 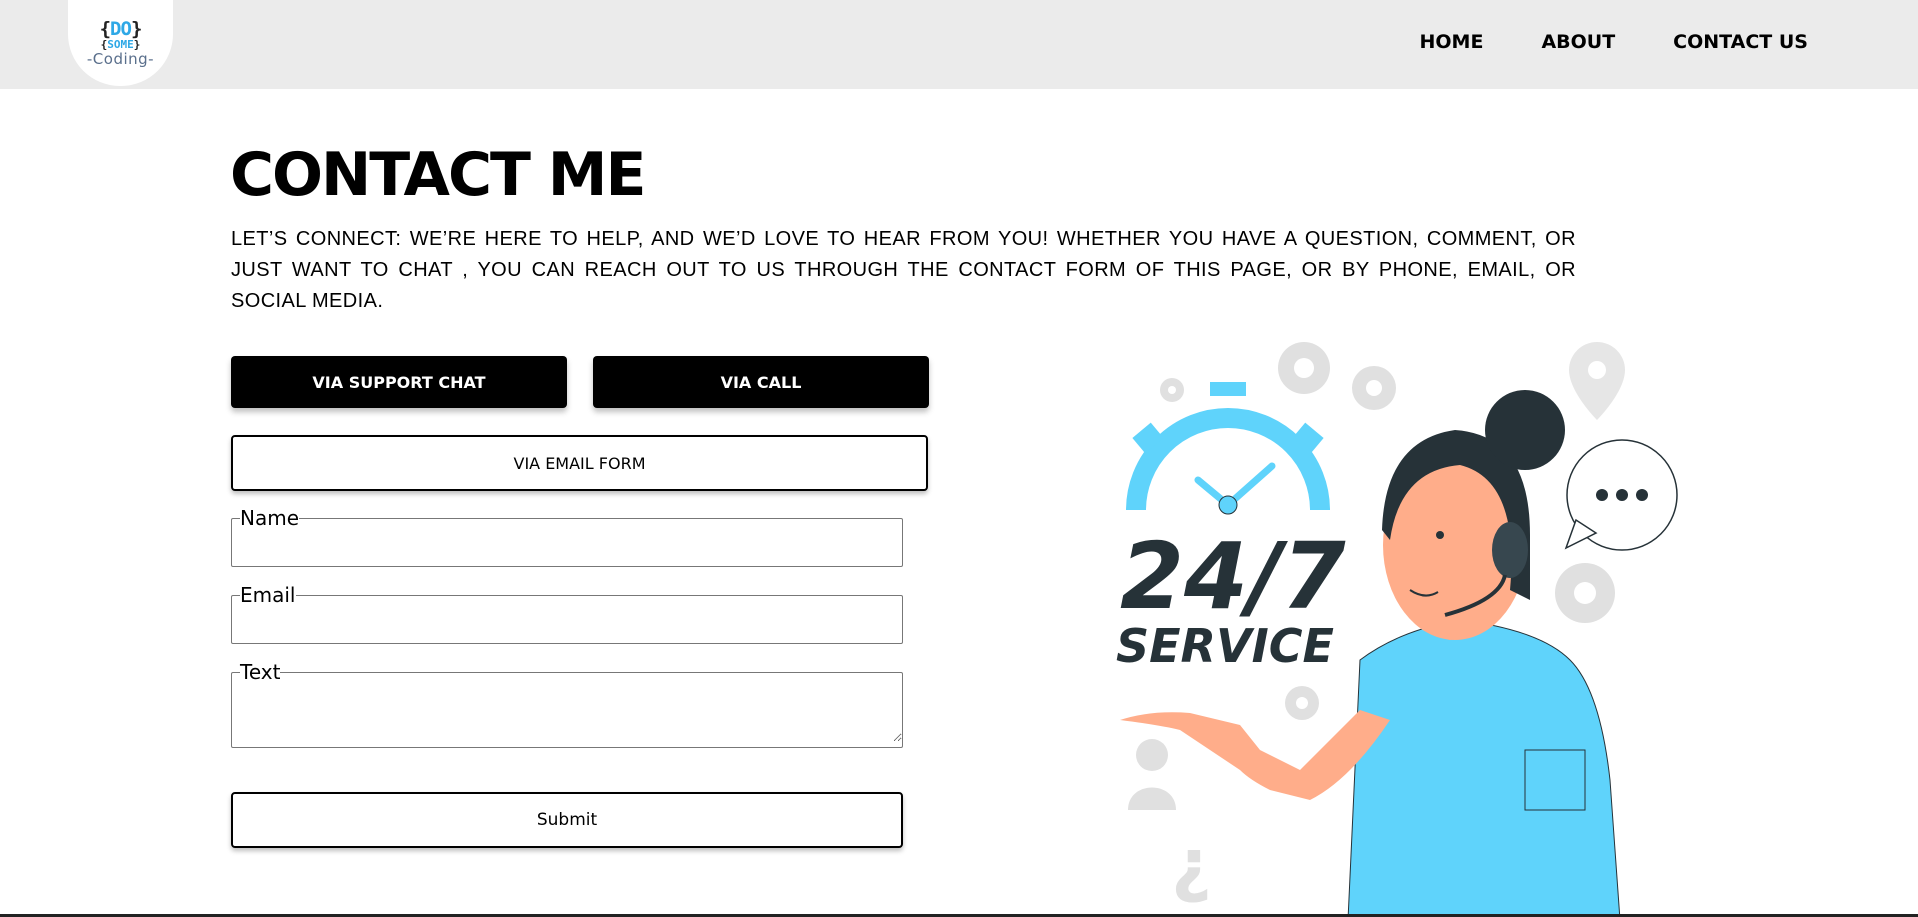 What do you see at coordinates (567, 624) in the screenshot?
I see `email-input` at bounding box center [567, 624].